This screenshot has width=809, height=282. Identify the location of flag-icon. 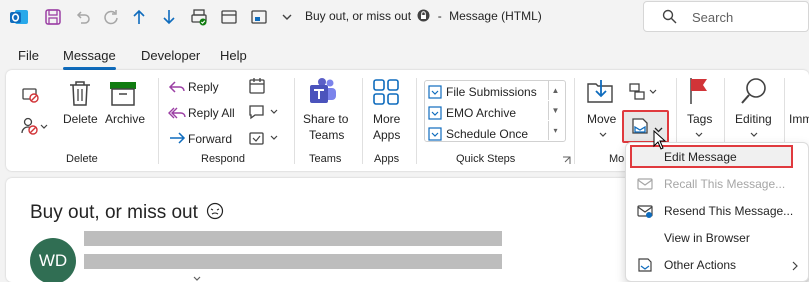
(699, 92).